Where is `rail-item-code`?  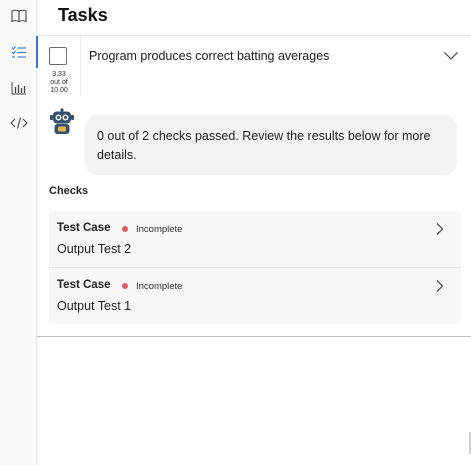
rail-item-code is located at coordinates (18, 123).